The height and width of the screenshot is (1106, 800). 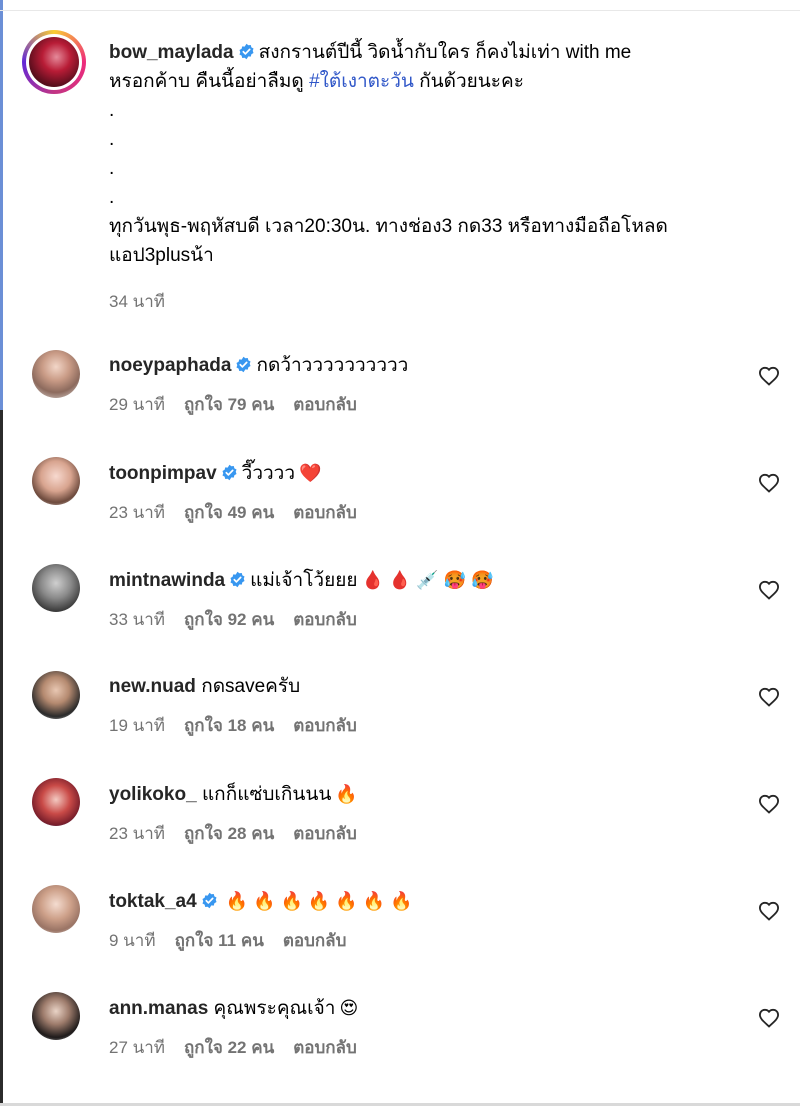 What do you see at coordinates (167, 580) in the screenshot?
I see `comment-username: mintnawinda` at bounding box center [167, 580].